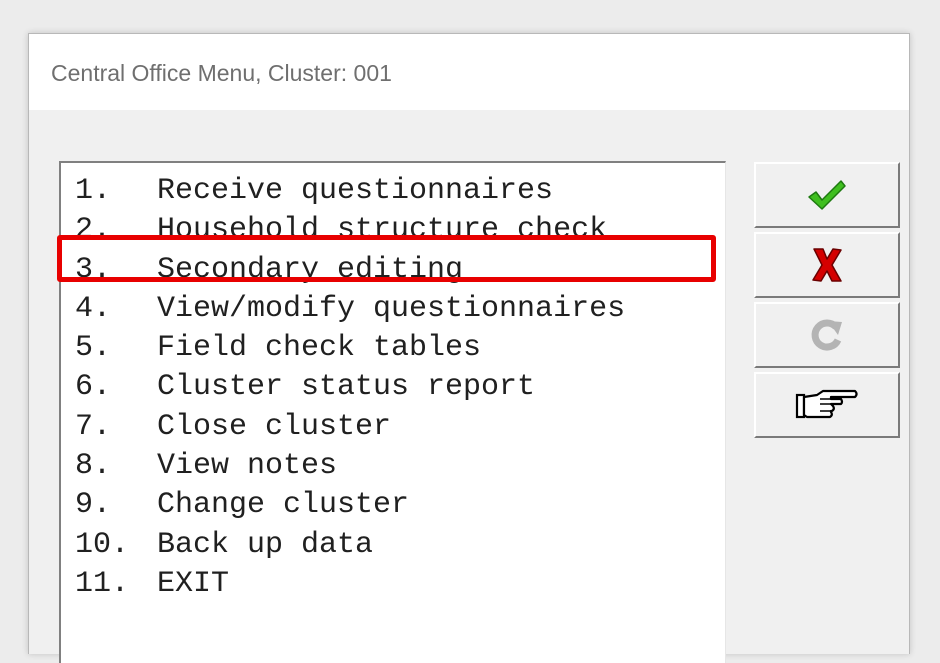  I want to click on menu-item-cluster-status-report: 6. Cluster status report, so click(350, 387).